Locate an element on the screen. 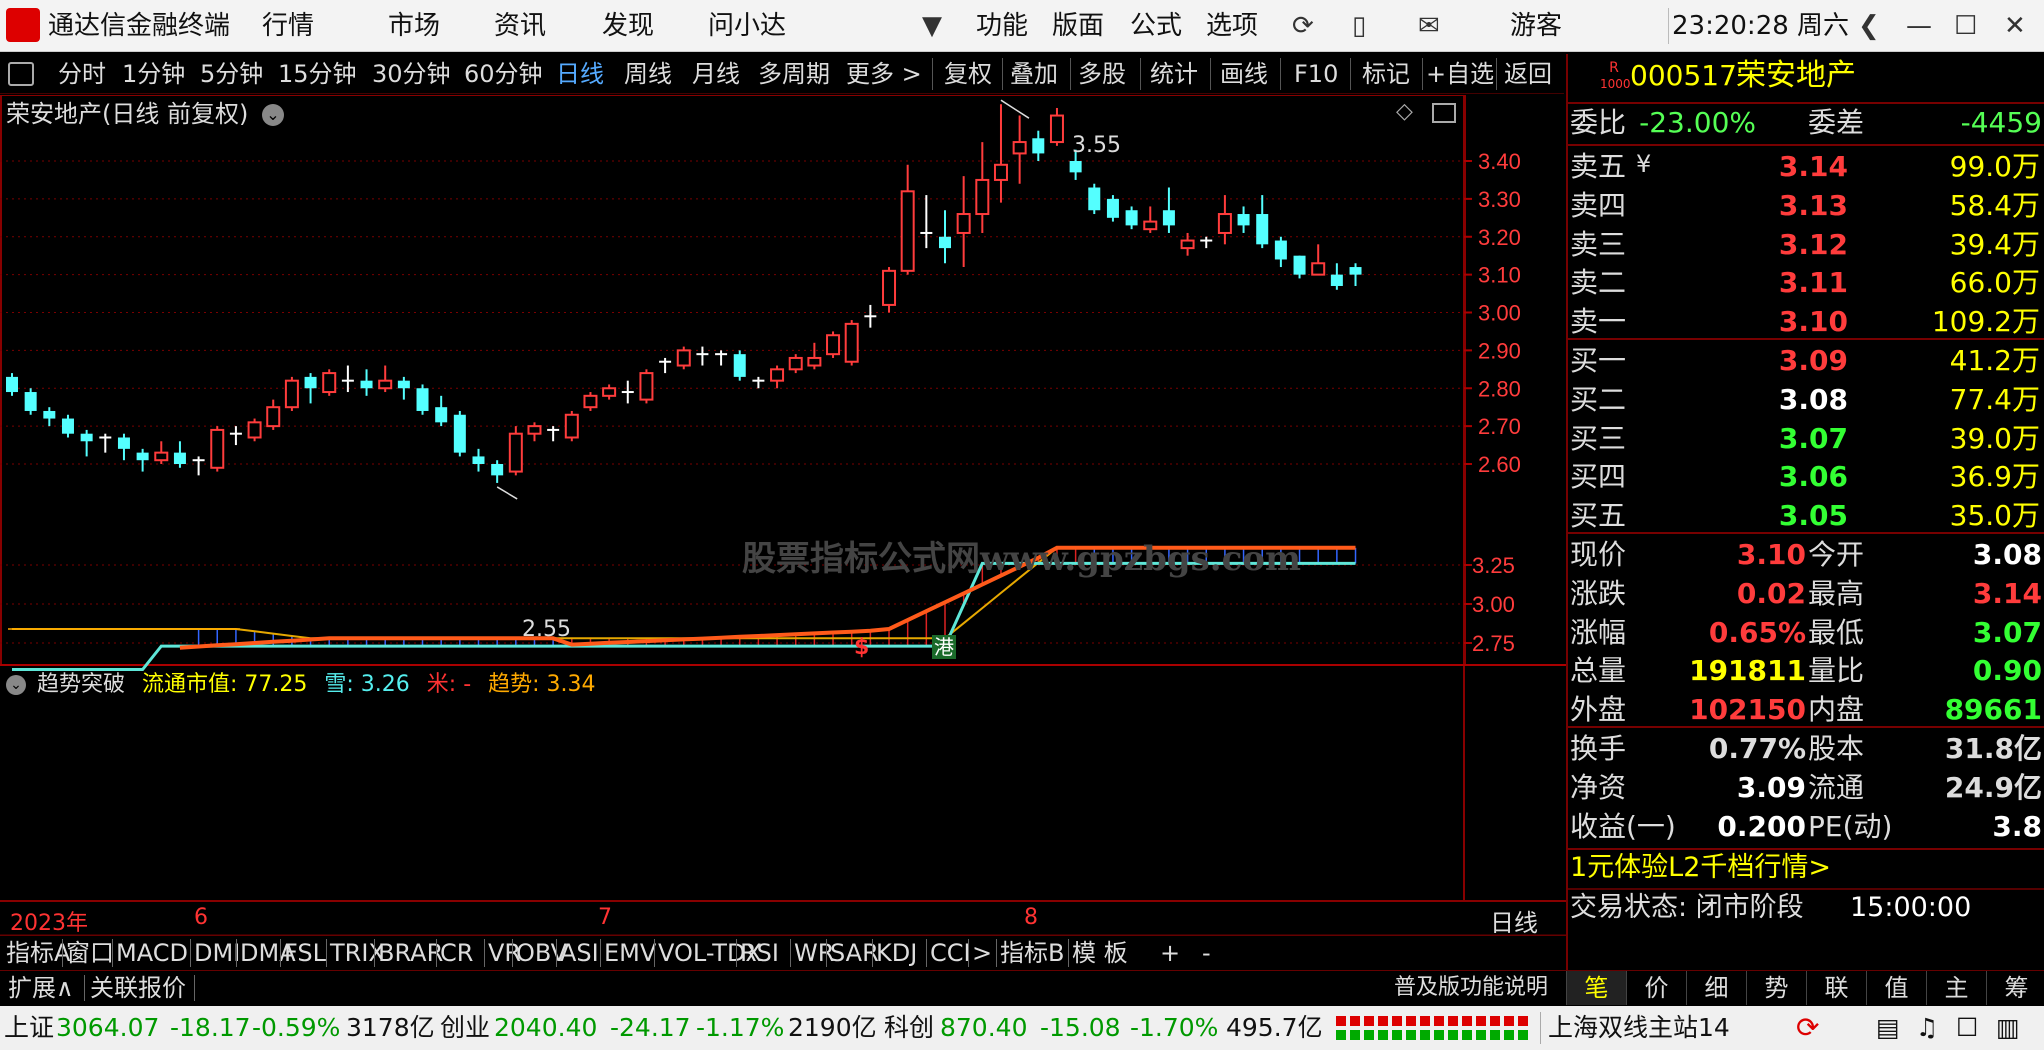  order-row: 卖三 3.12 39.4万 is located at coordinates (1806, 245).